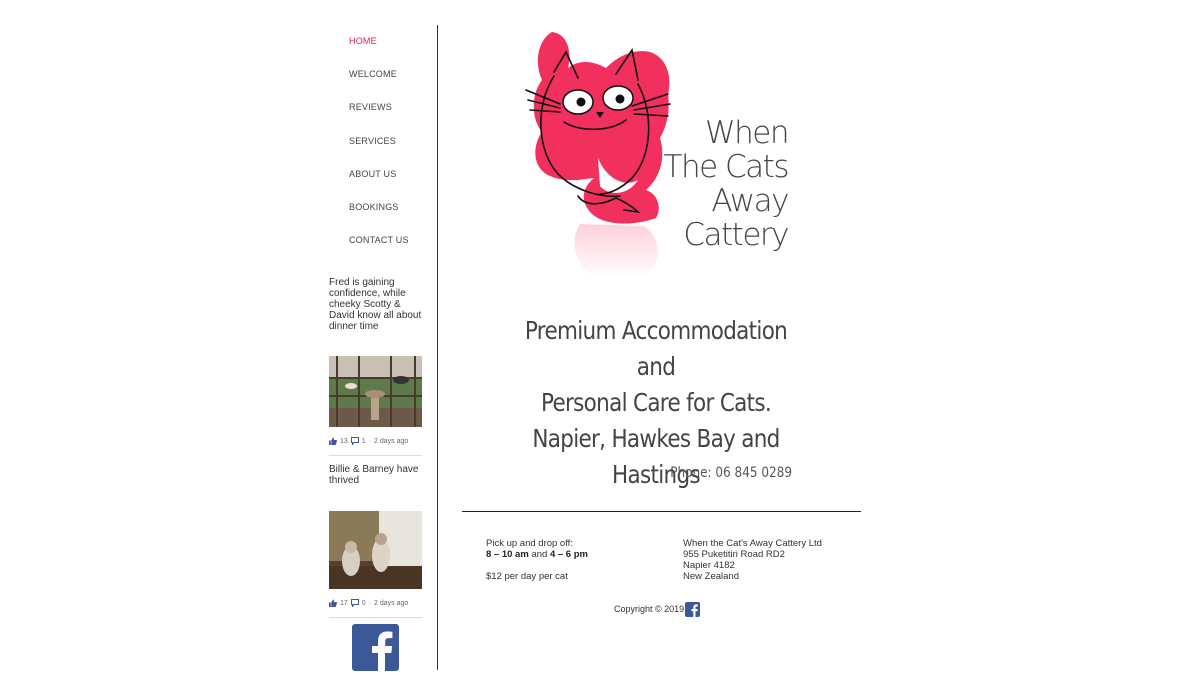  Describe the element at coordinates (656, 402) in the screenshot. I see `tagline-line: Personal Care for Cats.` at that location.